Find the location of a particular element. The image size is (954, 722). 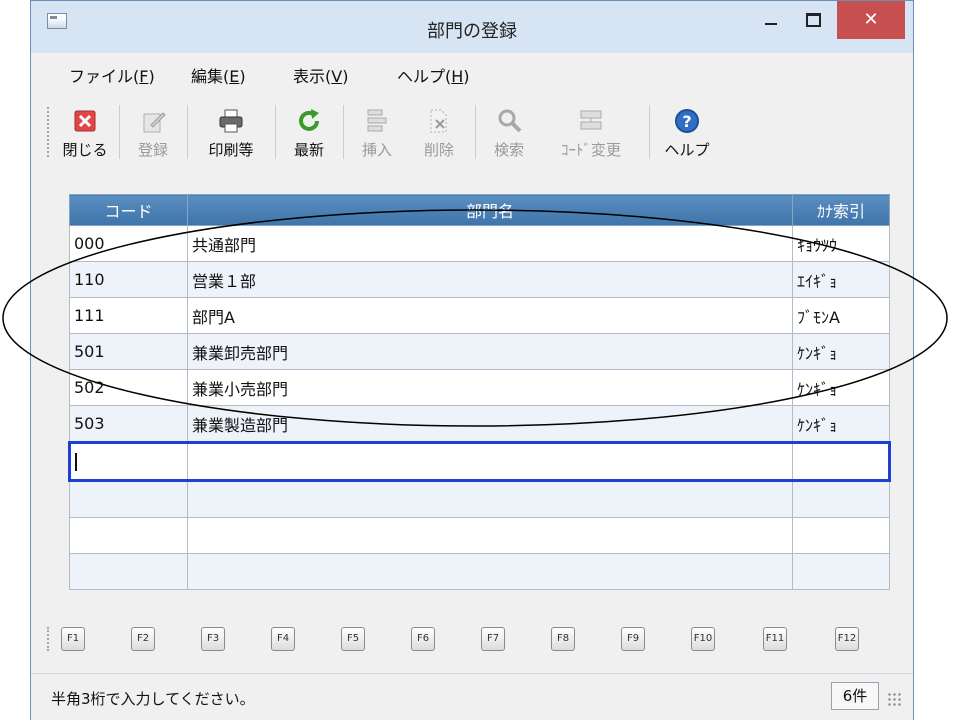

delete-button: 削除 is located at coordinates (439, 131).